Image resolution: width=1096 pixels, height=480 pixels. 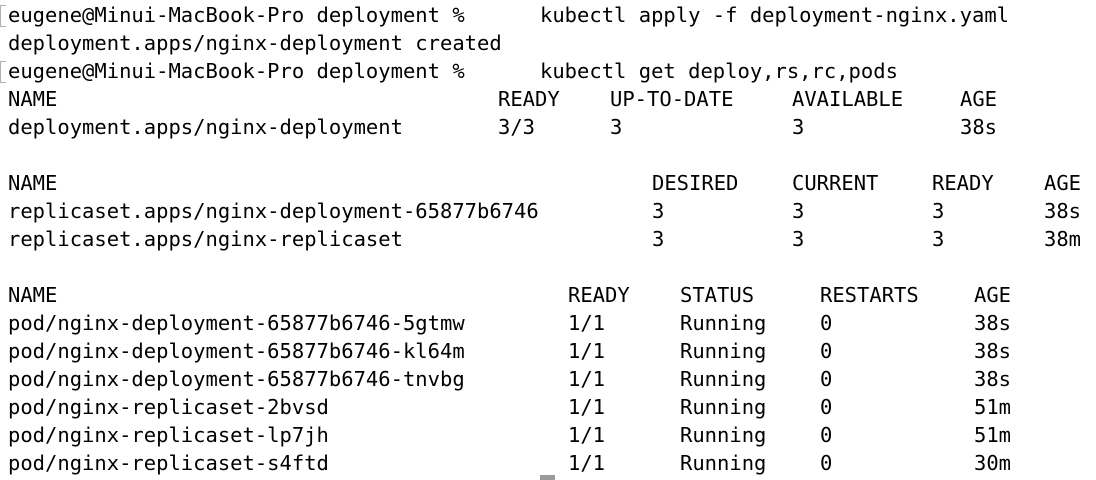 I want to click on table-cell: pod/nginx-replicaset-lp7jh, so click(x=168, y=435).